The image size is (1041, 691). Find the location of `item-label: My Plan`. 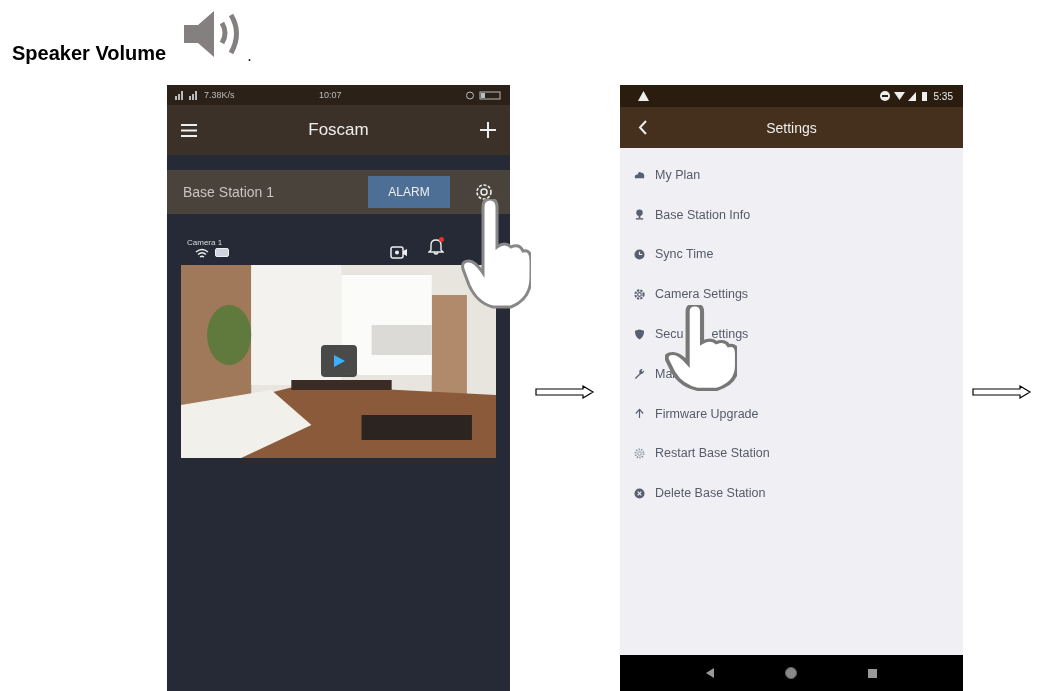

item-label: My Plan is located at coordinates (678, 174).